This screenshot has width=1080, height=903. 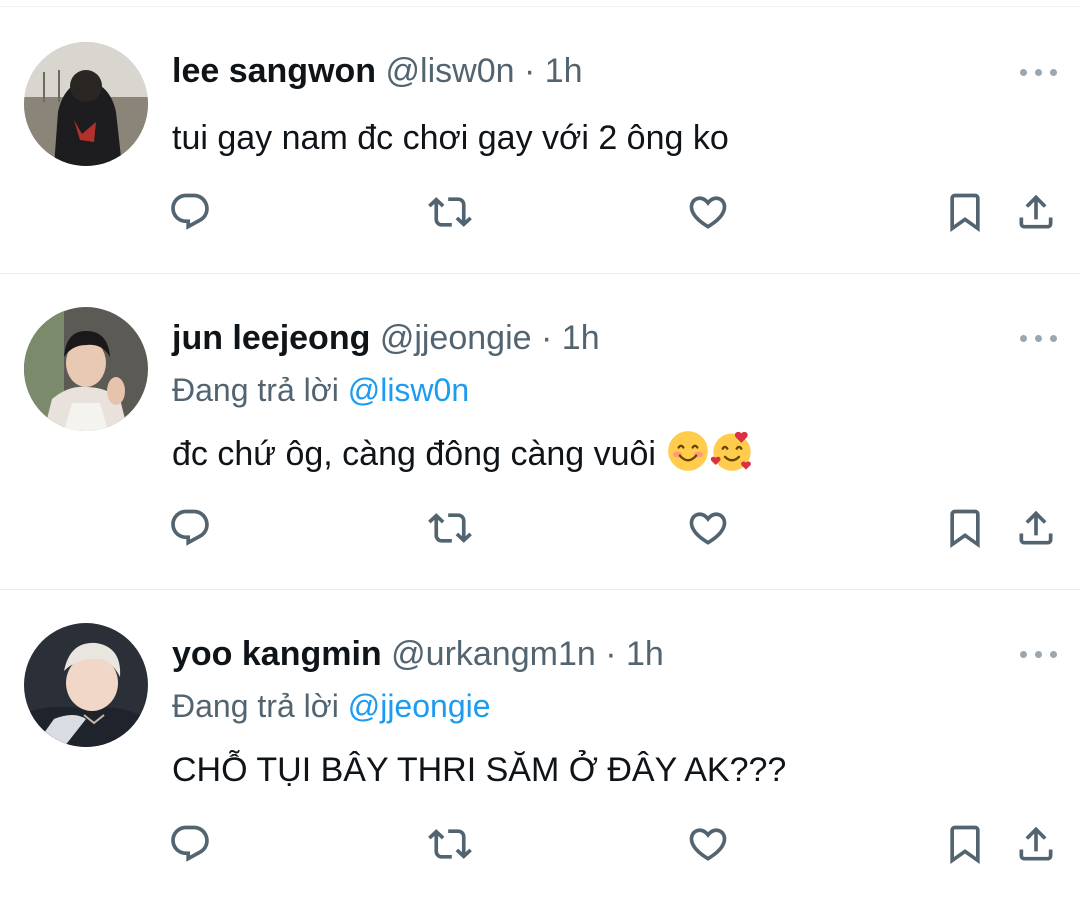 I want to click on display-name: jun leejeong, so click(x=271, y=338).